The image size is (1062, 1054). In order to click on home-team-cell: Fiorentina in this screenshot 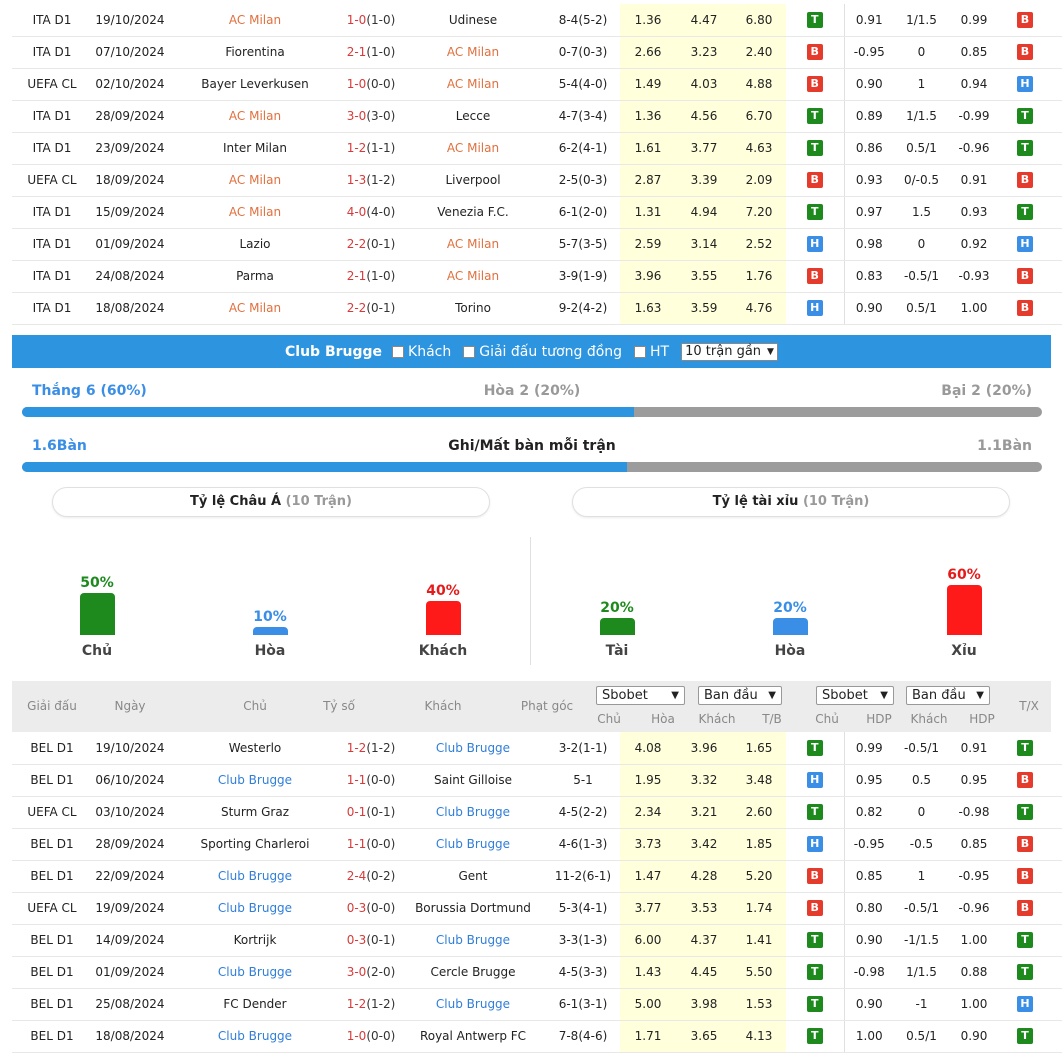, I will do `click(255, 52)`.